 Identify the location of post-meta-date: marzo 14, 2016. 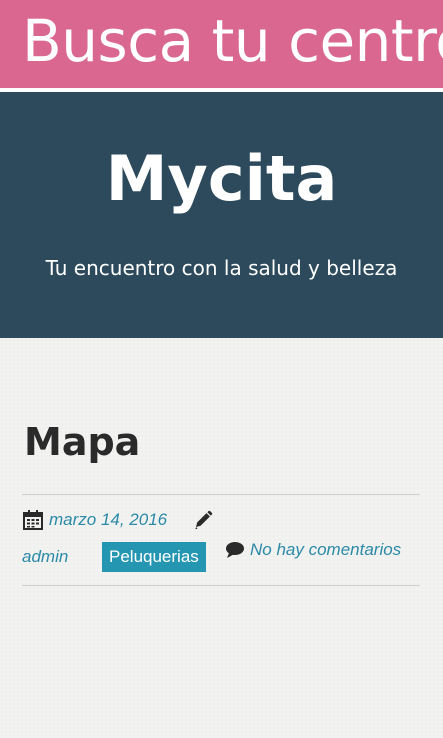
(117, 520).